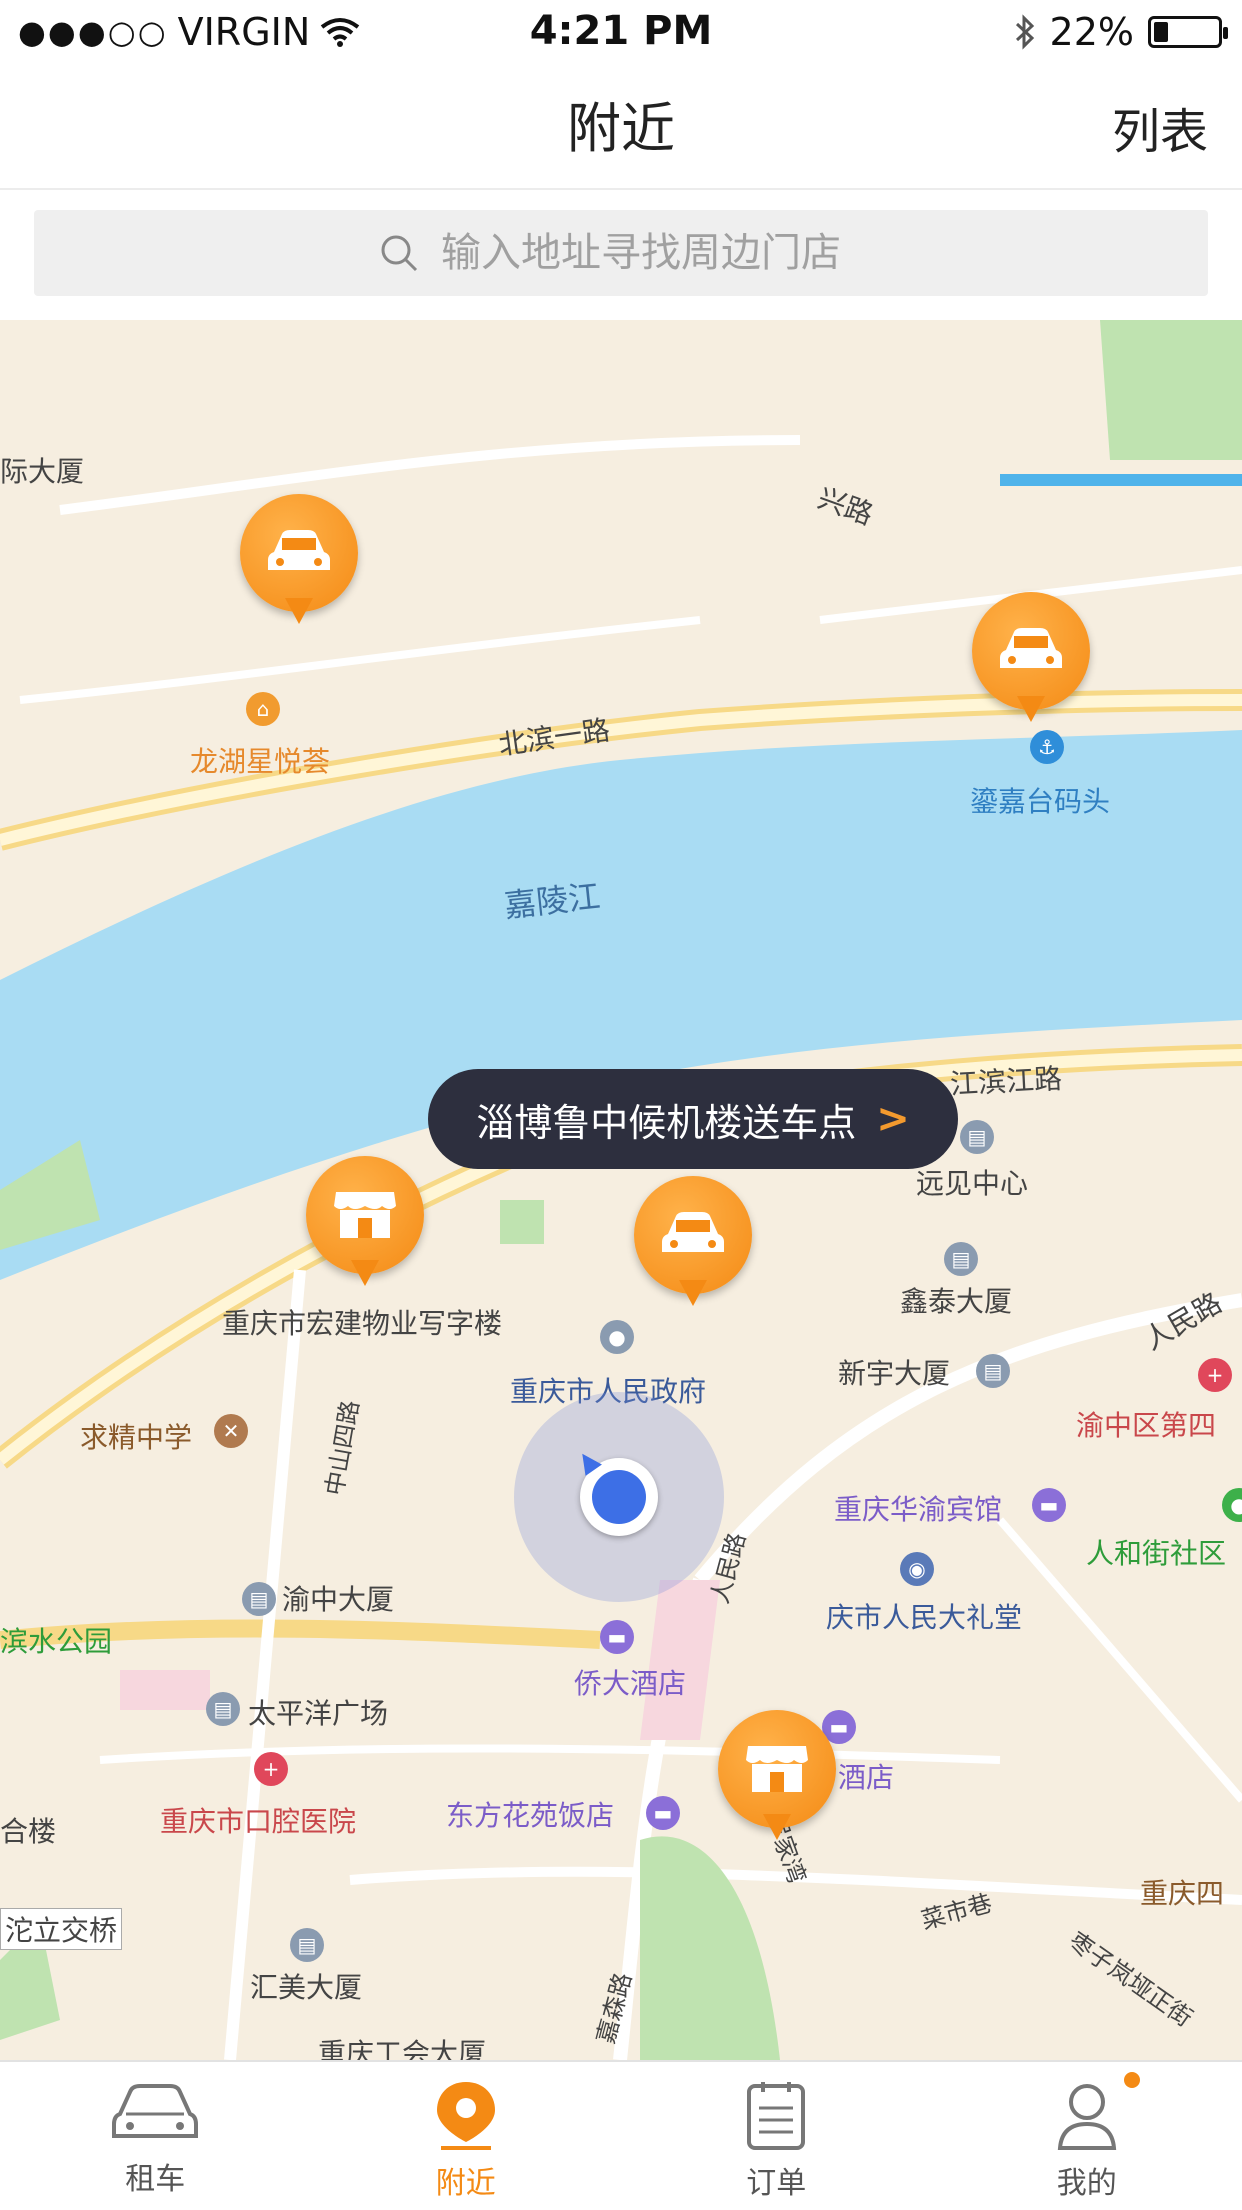 Image resolution: width=1242 pixels, height=2210 pixels. I want to click on location-tooltip: 淄博鲁中候机楼送车点 >, so click(693, 1119).